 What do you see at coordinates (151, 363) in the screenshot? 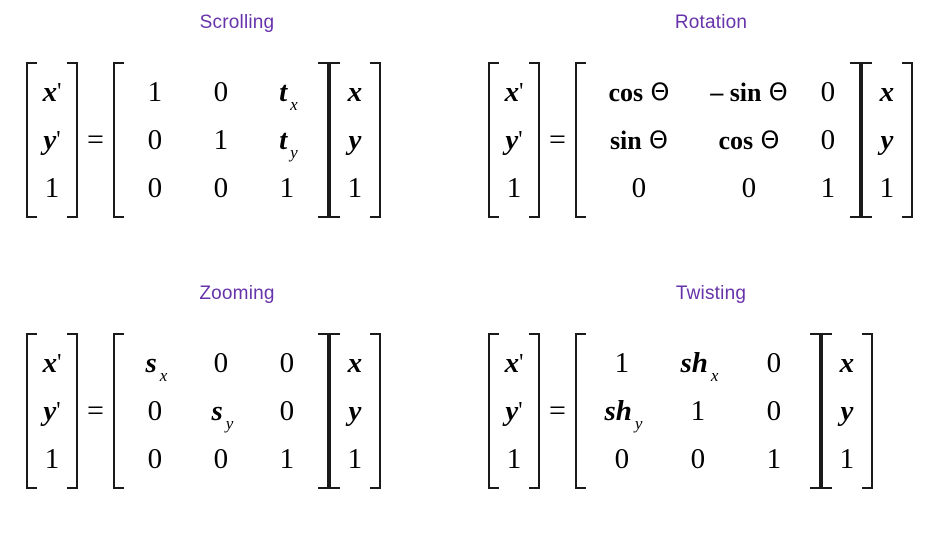
I see `cell-base: s` at bounding box center [151, 363].